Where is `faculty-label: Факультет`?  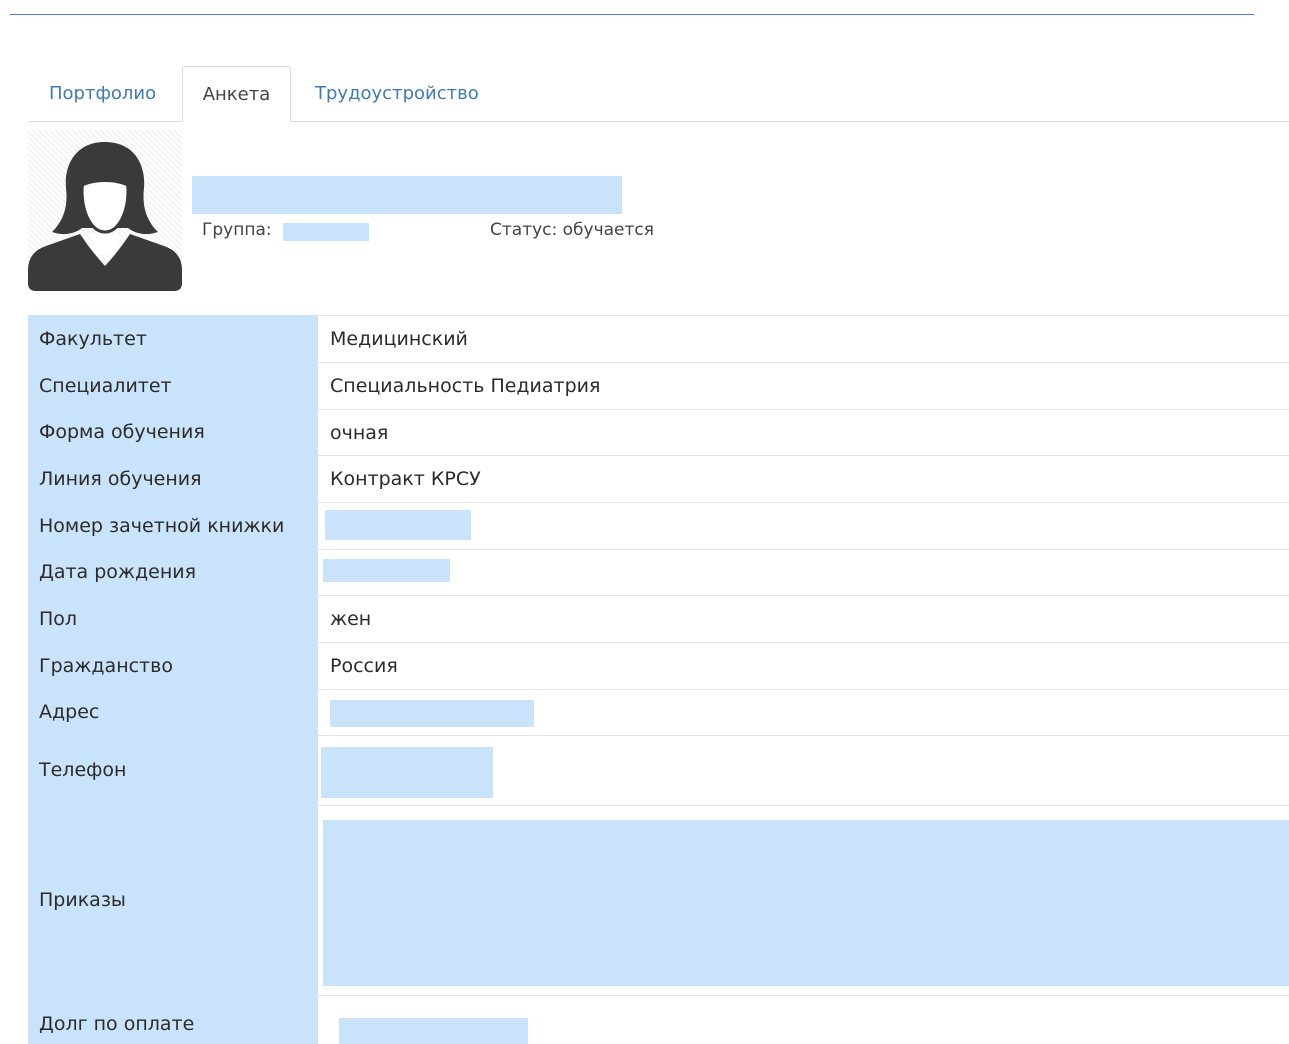
faculty-label: Факультет is located at coordinates (173, 338).